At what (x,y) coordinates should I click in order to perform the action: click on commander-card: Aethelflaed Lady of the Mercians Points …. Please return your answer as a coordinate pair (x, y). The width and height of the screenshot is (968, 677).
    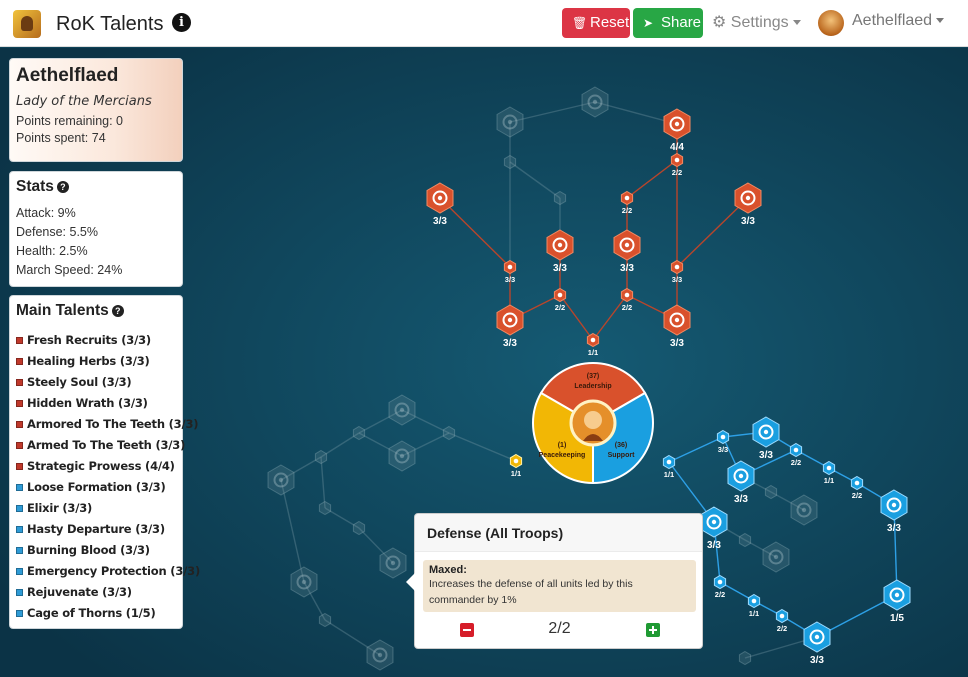
    Looking at the image, I should click on (96, 110).